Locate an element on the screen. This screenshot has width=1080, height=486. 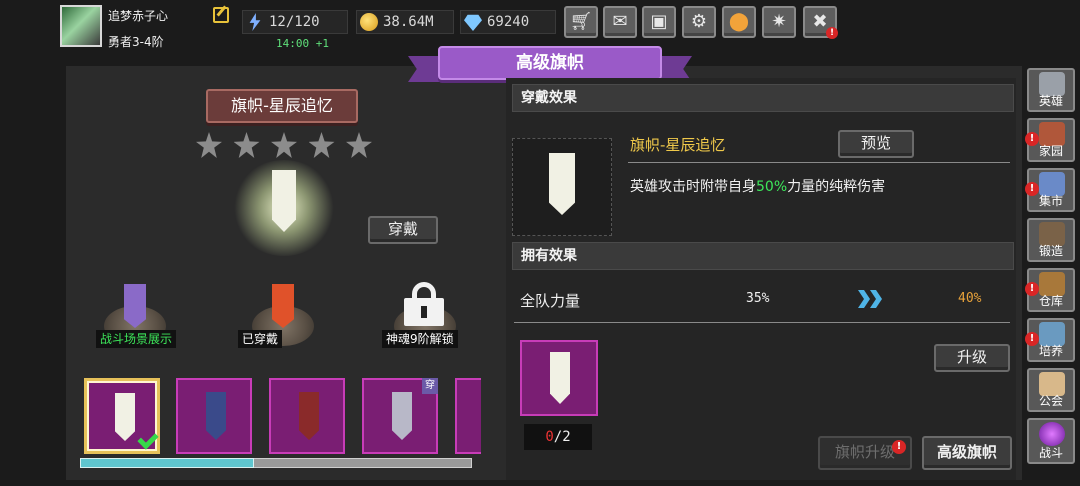
nav-guild: 公会 is located at coordinates (1051, 390).